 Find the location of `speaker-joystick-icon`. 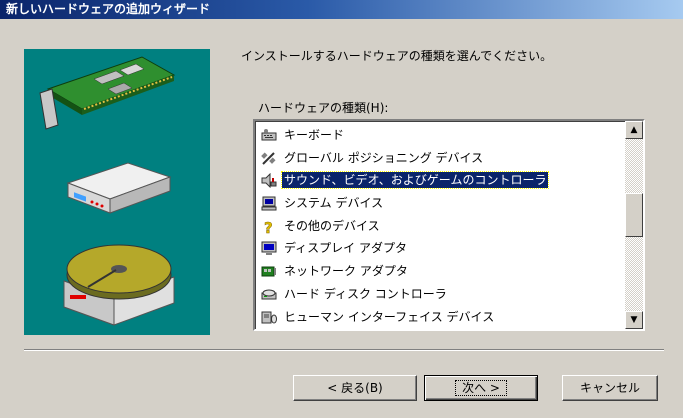

speaker-joystick-icon is located at coordinates (269, 181).